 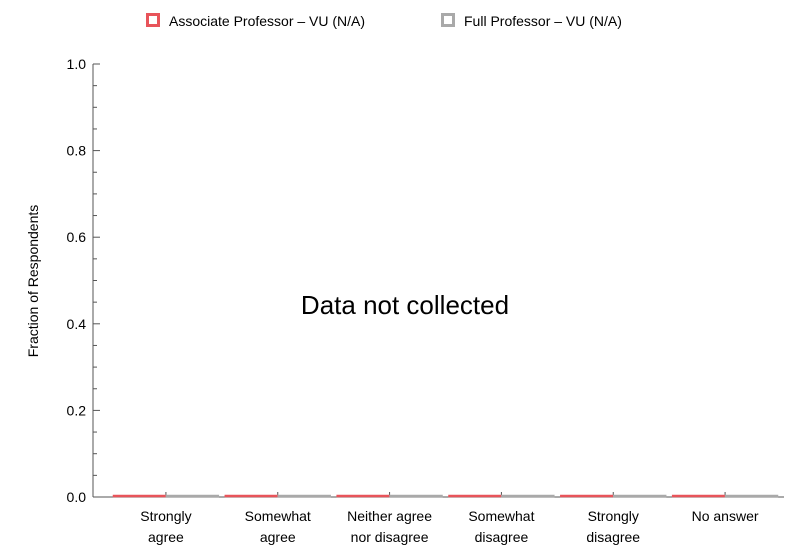 I want to click on y-tick-label: 0.8, so click(x=77, y=151).